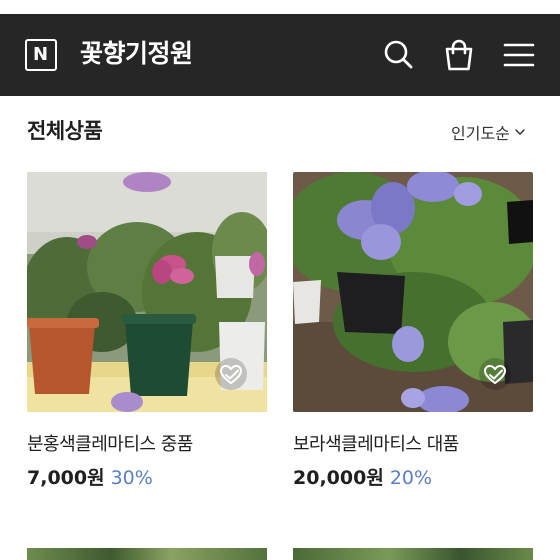  I want to click on product-name: 분홍색클레마티스 중품, so click(110, 443).